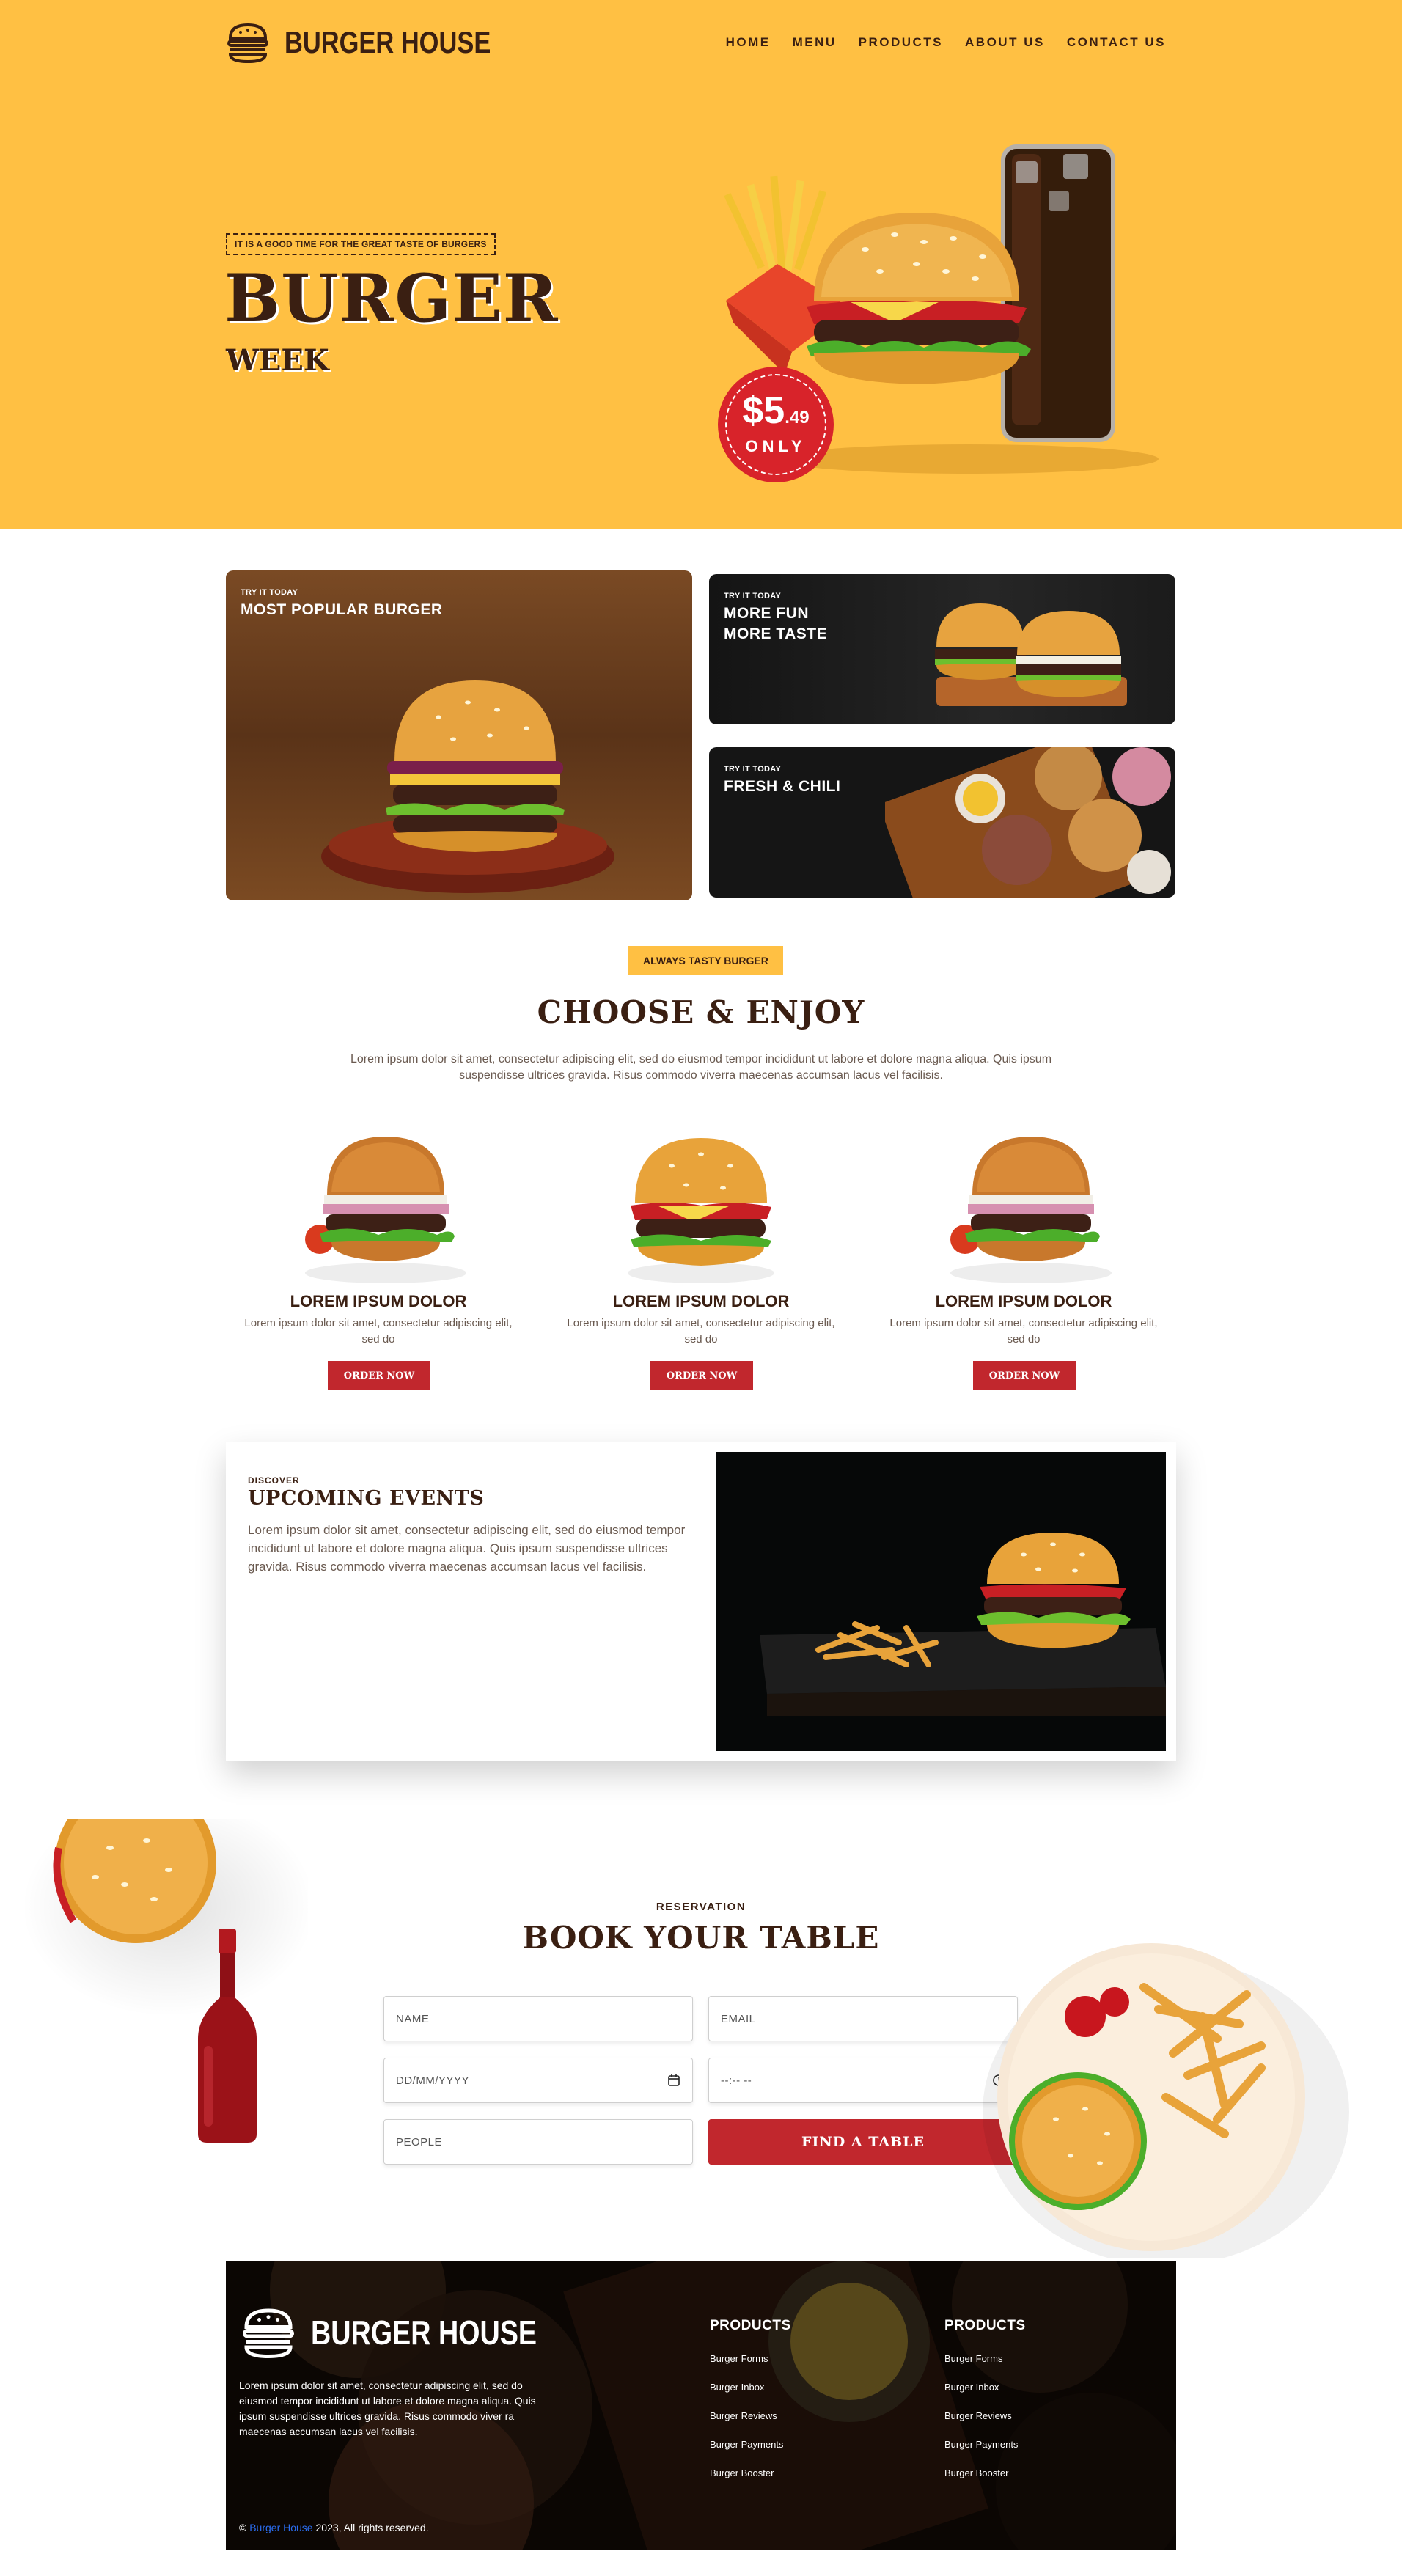 Image resolution: width=1402 pixels, height=2576 pixels. I want to click on price-cents: .49, so click(798, 418).